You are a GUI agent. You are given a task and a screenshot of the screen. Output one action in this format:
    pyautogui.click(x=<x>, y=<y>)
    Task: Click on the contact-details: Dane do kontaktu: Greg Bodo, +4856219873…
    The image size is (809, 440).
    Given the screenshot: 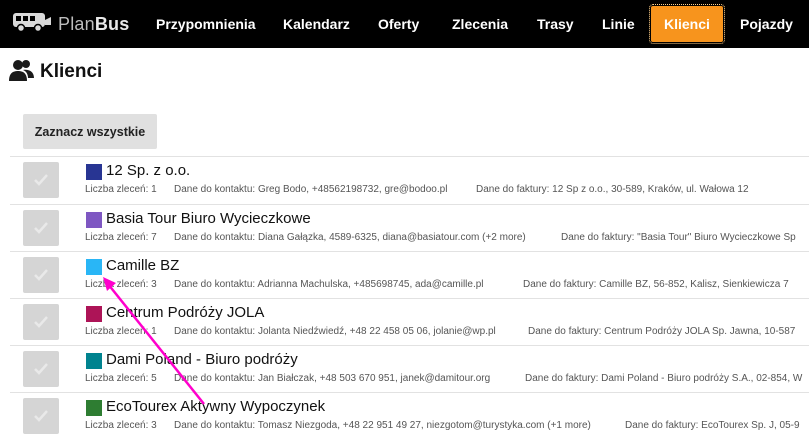 What is the action you would take?
    pyautogui.click(x=311, y=189)
    